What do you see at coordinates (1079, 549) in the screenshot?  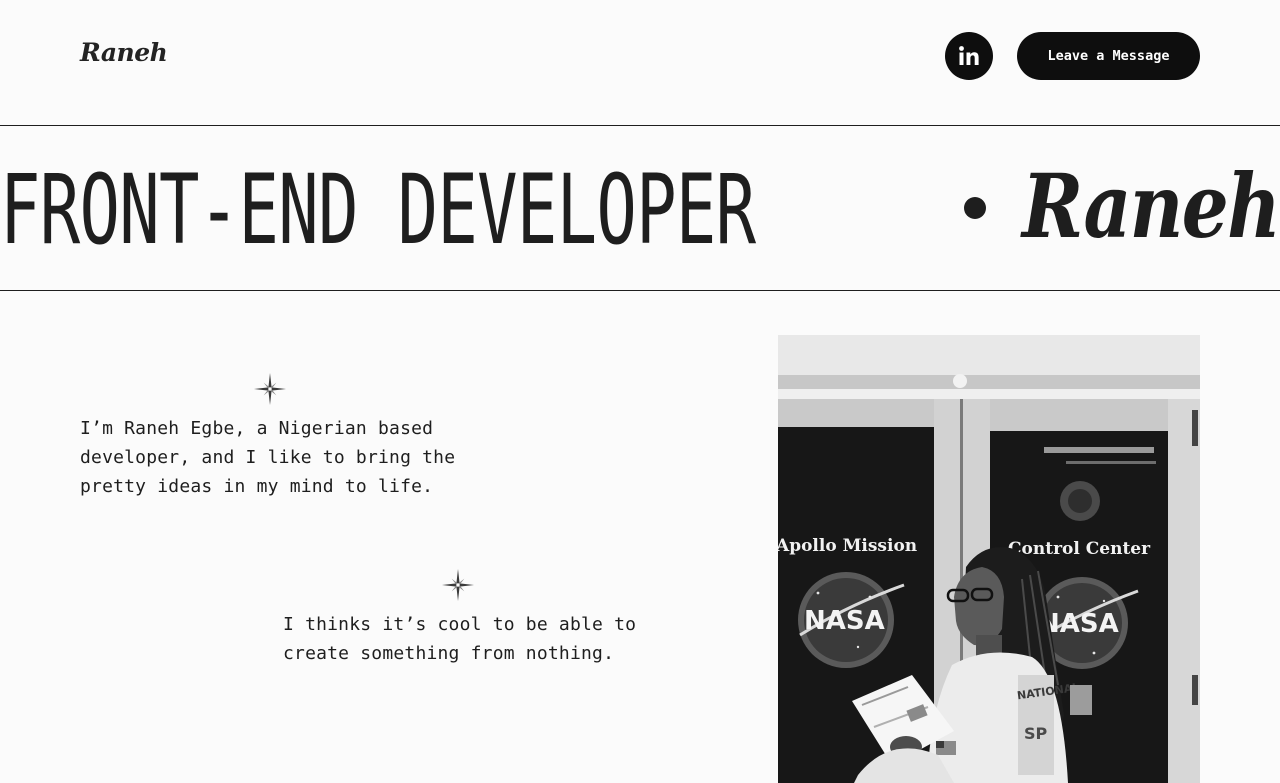 I see `photo-sign-right: Control Center` at bounding box center [1079, 549].